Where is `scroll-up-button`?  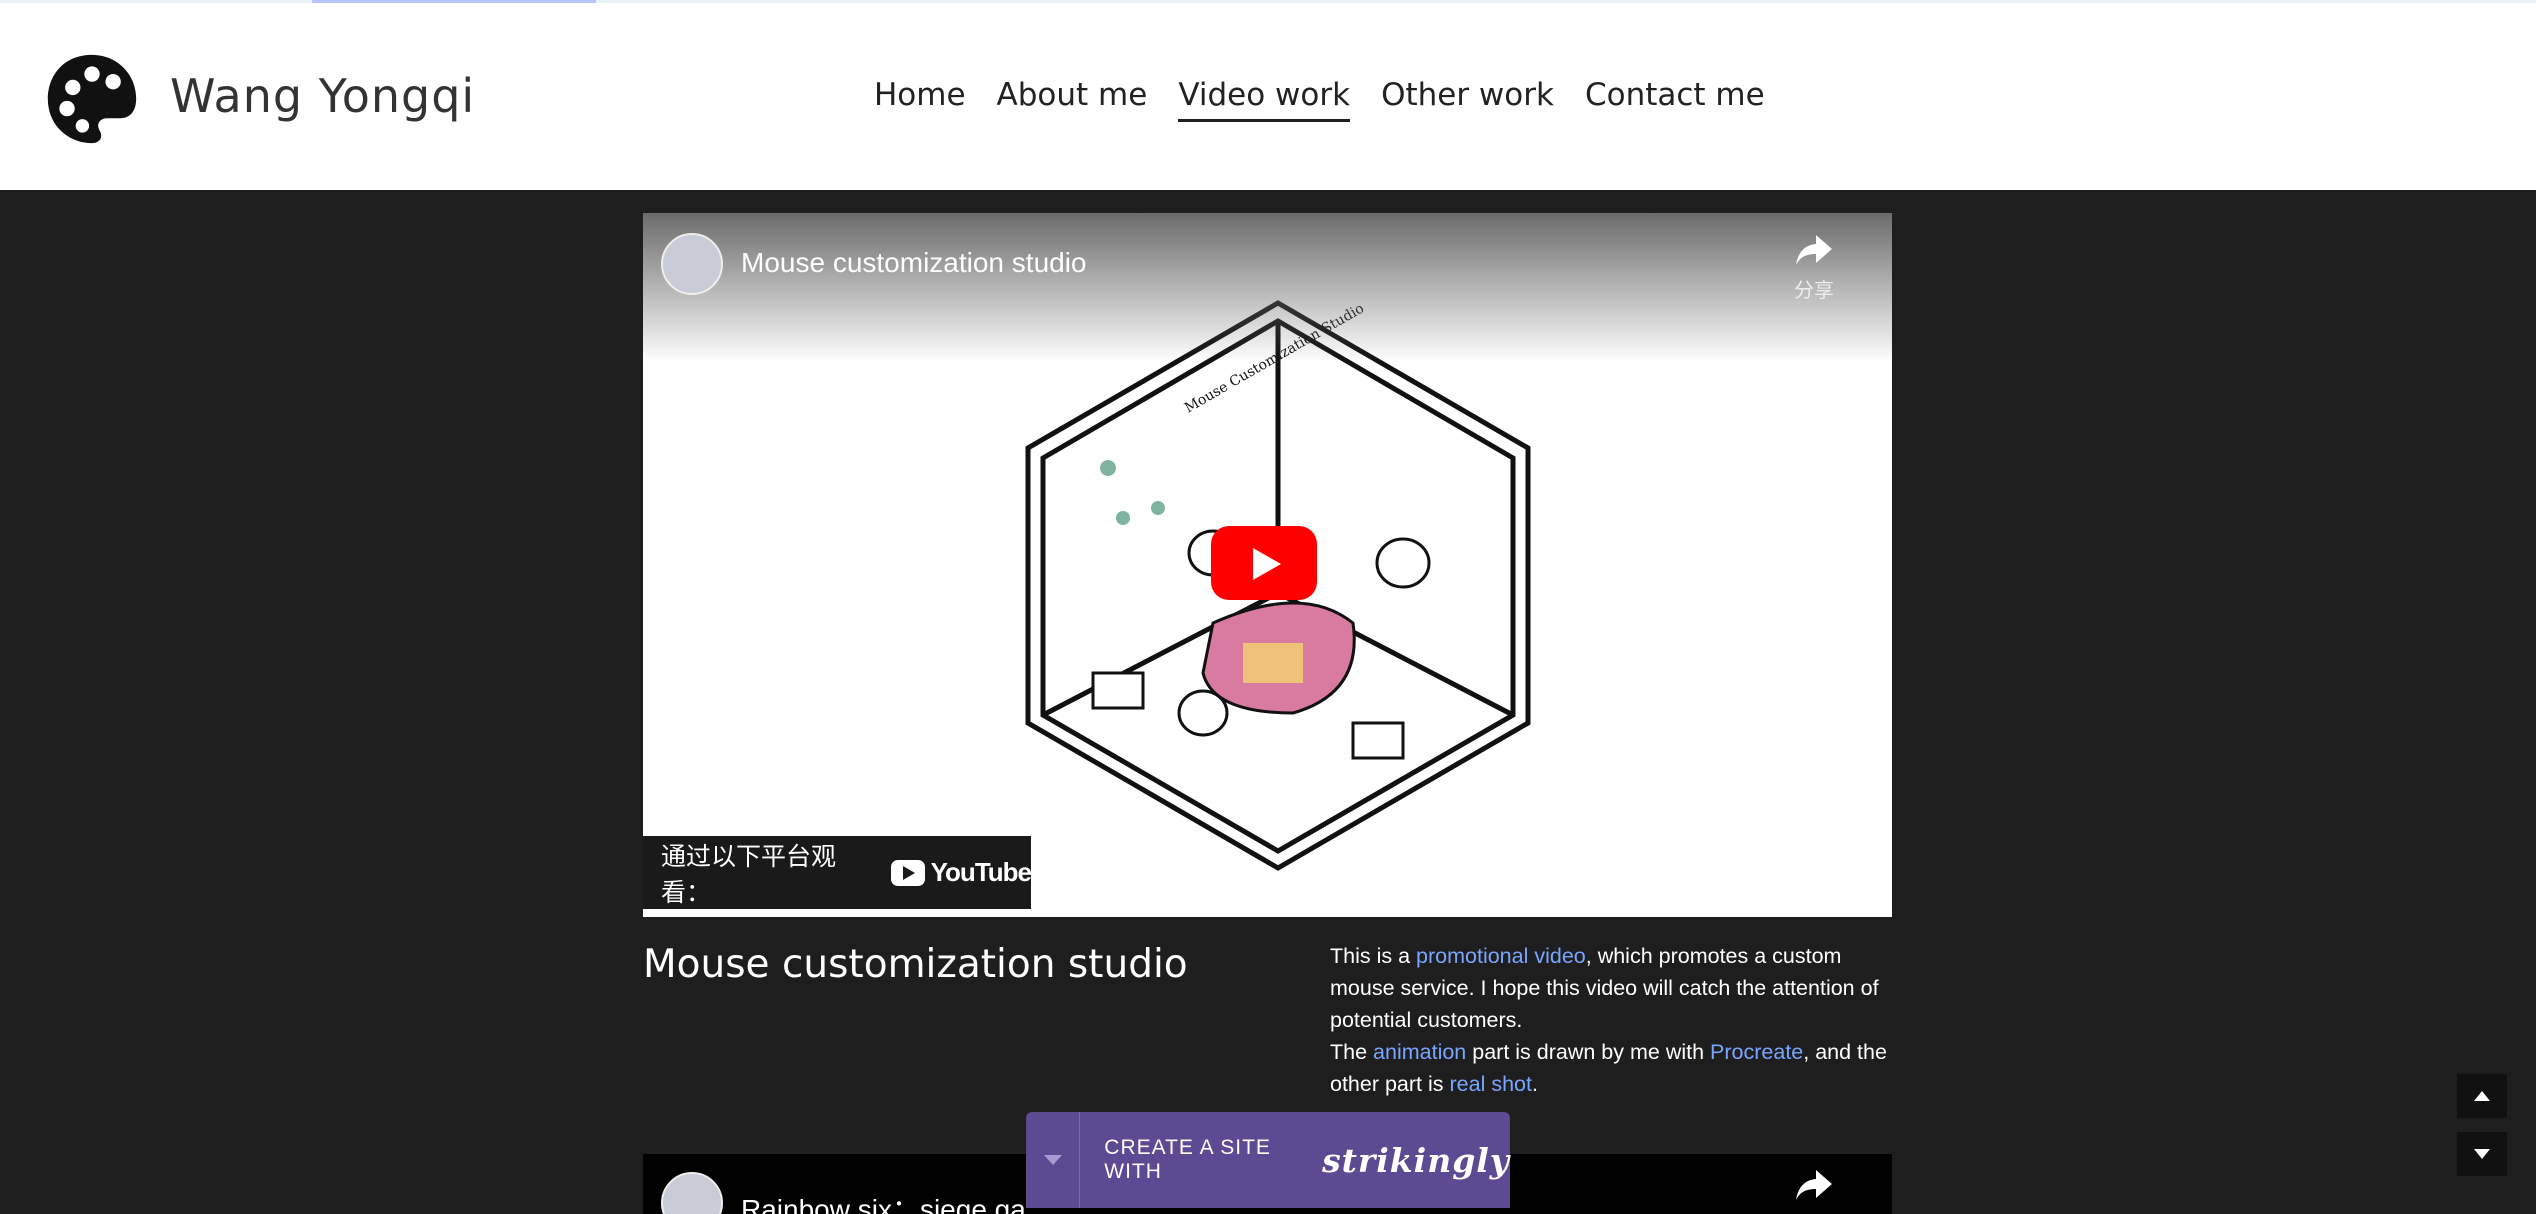
scroll-up-button is located at coordinates (2482, 1096).